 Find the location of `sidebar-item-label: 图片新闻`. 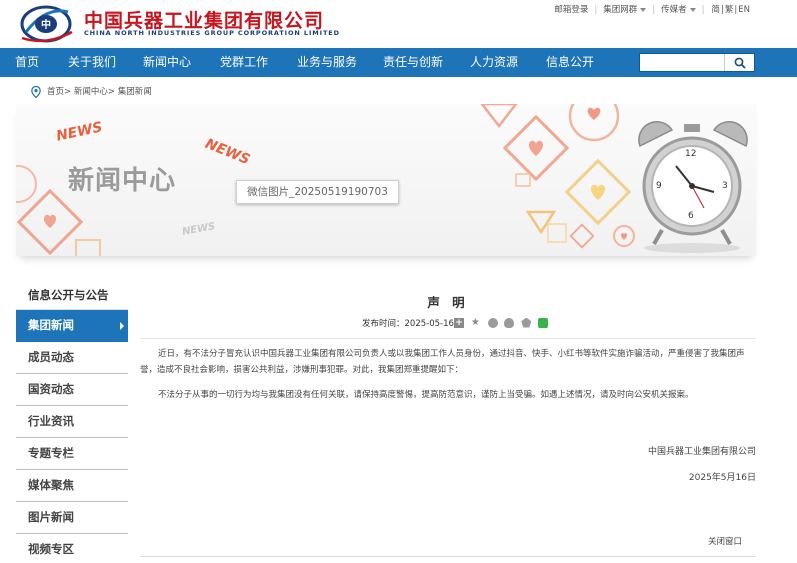

sidebar-item-label: 图片新闻 is located at coordinates (51, 517).